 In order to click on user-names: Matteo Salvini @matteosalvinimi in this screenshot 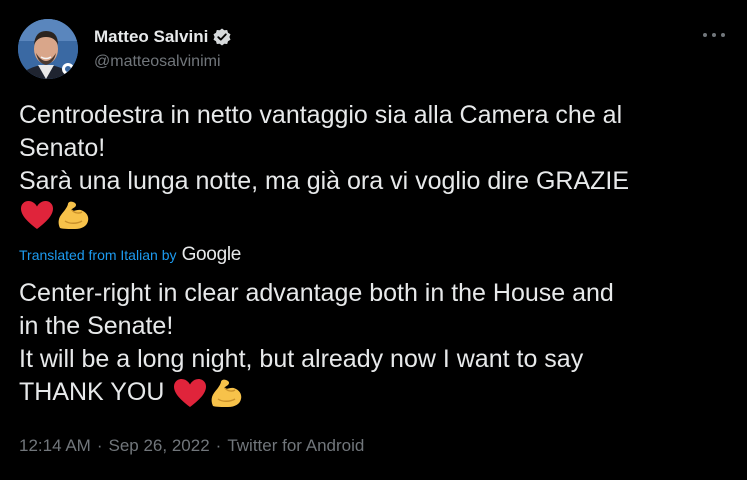, I will do `click(163, 48)`.